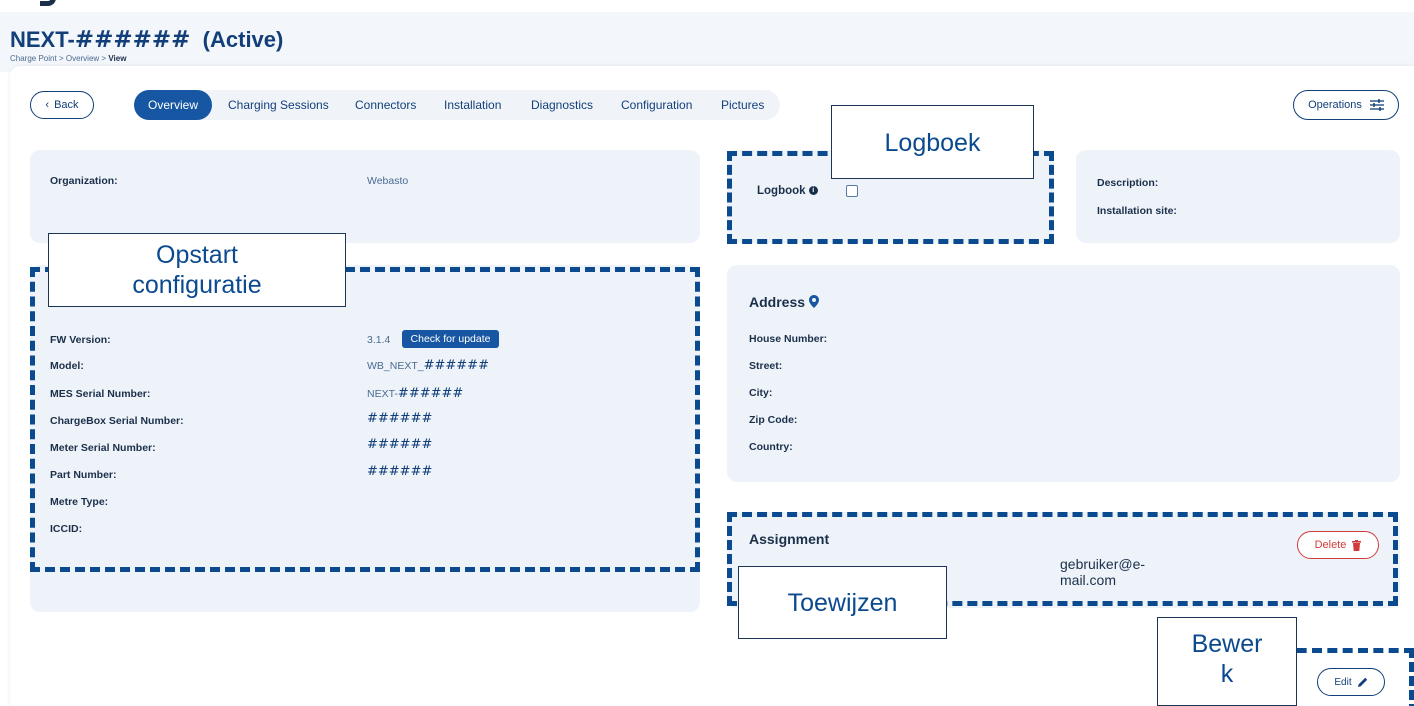  I want to click on page-title: NEXT-###### (Active), so click(146, 39).